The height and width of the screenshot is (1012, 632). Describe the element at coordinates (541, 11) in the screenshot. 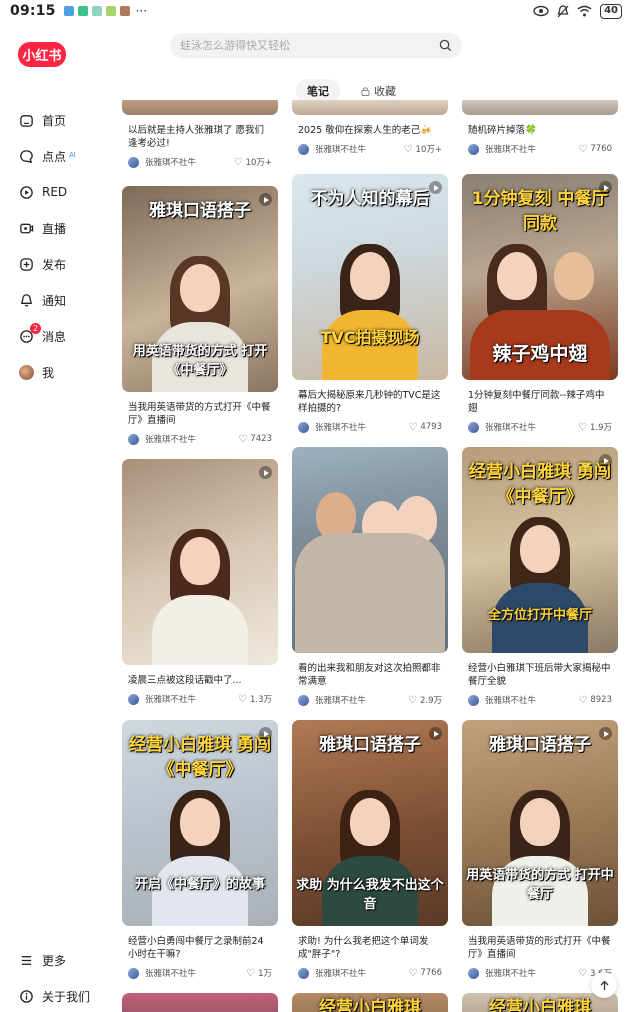

I see `eye-icon` at that location.